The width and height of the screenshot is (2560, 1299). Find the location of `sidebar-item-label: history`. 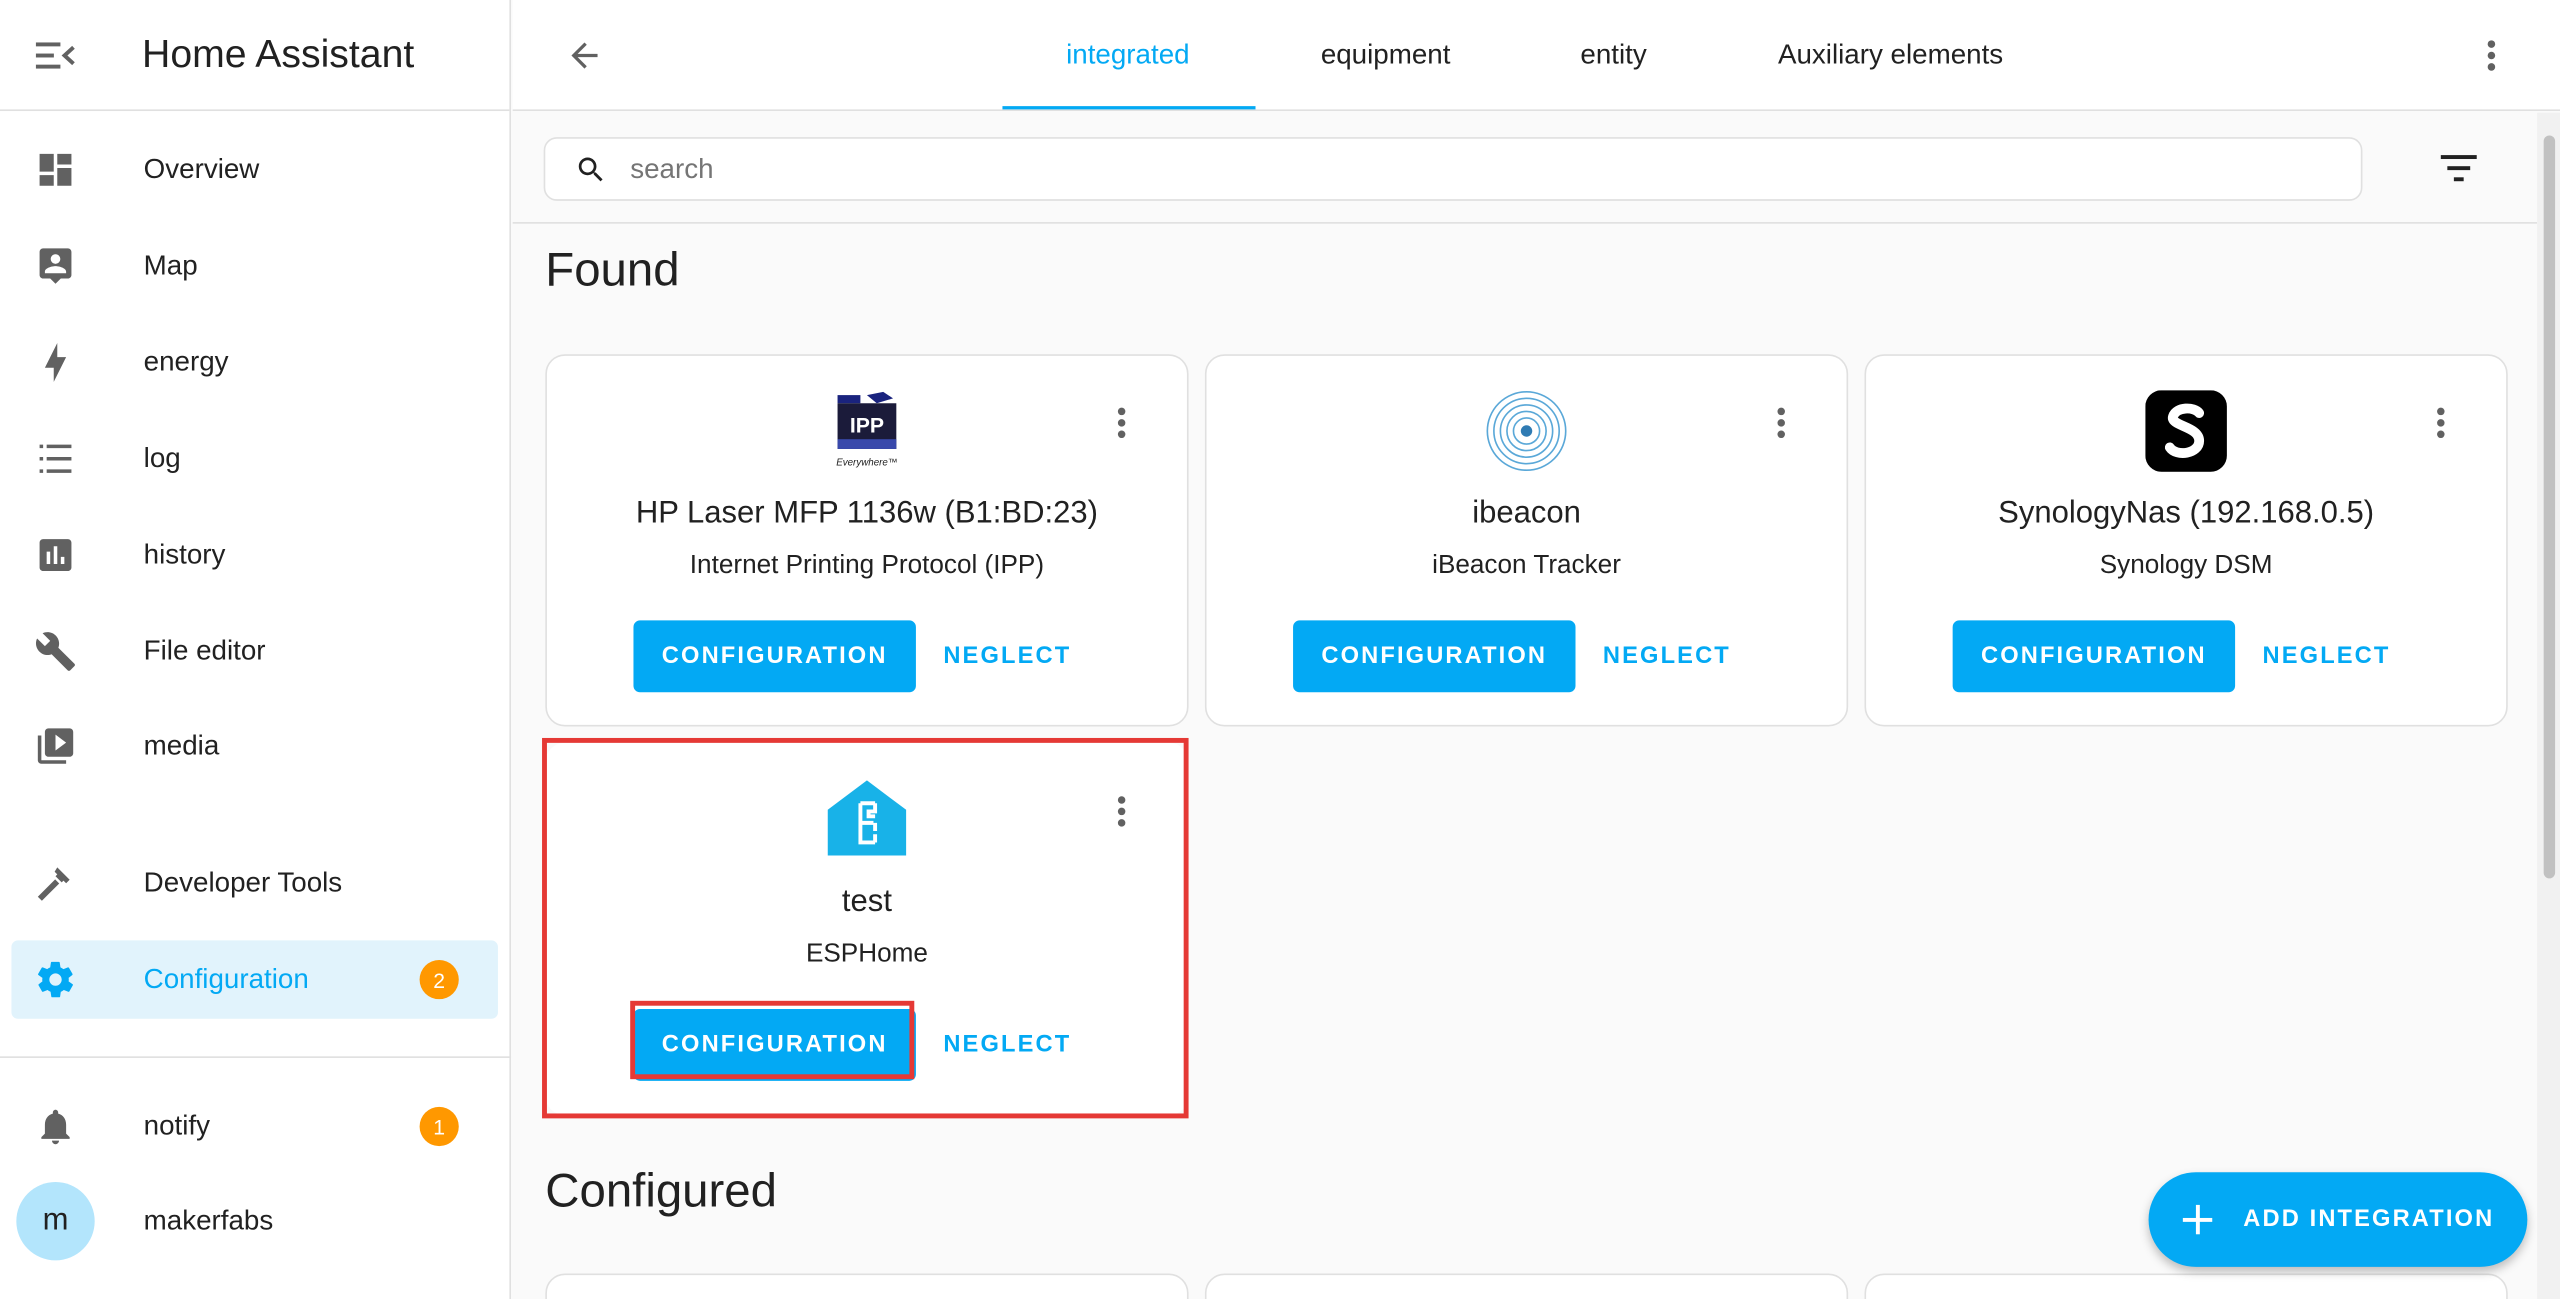

sidebar-item-label: history is located at coordinates (184, 554).